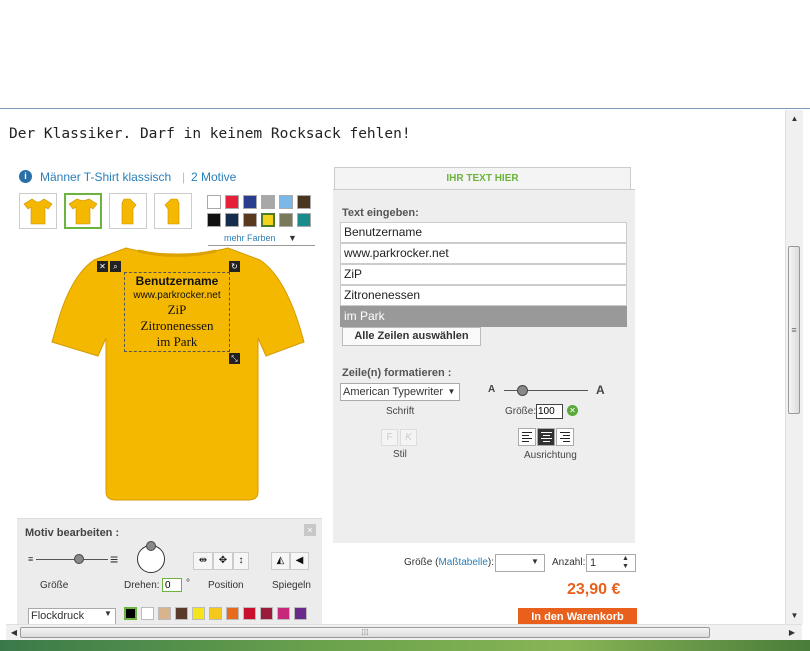 The height and width of the screenshot is (651, 810). Describe the element at coordinates (114, 559) in the screenshot. I see `size-large-icon: ≡` at that location.